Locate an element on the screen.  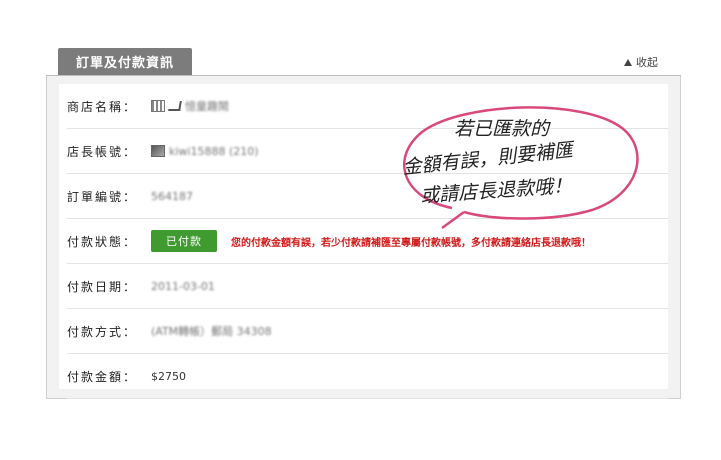
payment-date-label: 付款日期： is located at coordinates (102, 286).